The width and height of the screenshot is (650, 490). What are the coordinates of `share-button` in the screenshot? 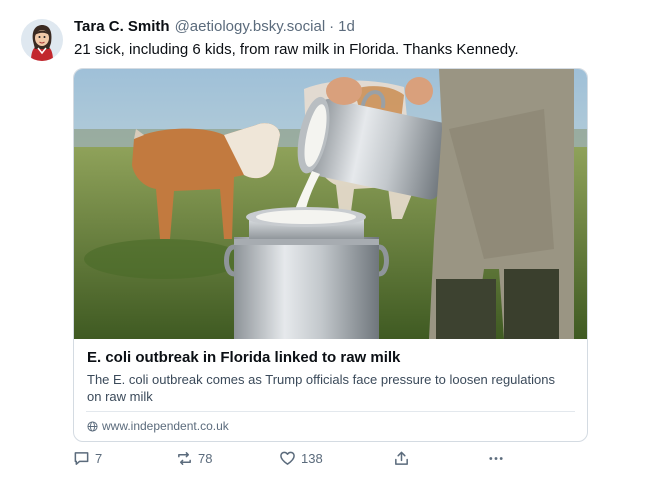 It's located at (401, 458).